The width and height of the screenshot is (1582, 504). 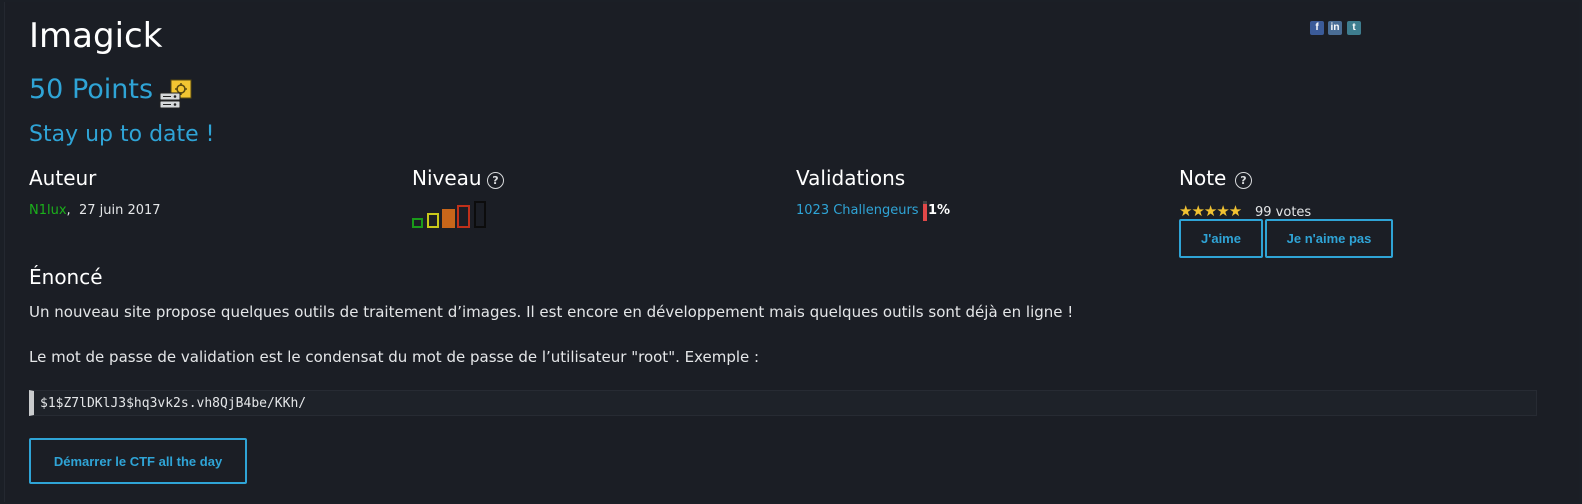 I want to click on start-ctf-button: Démarrer le CTF all the day, so click(x=138, y=461).